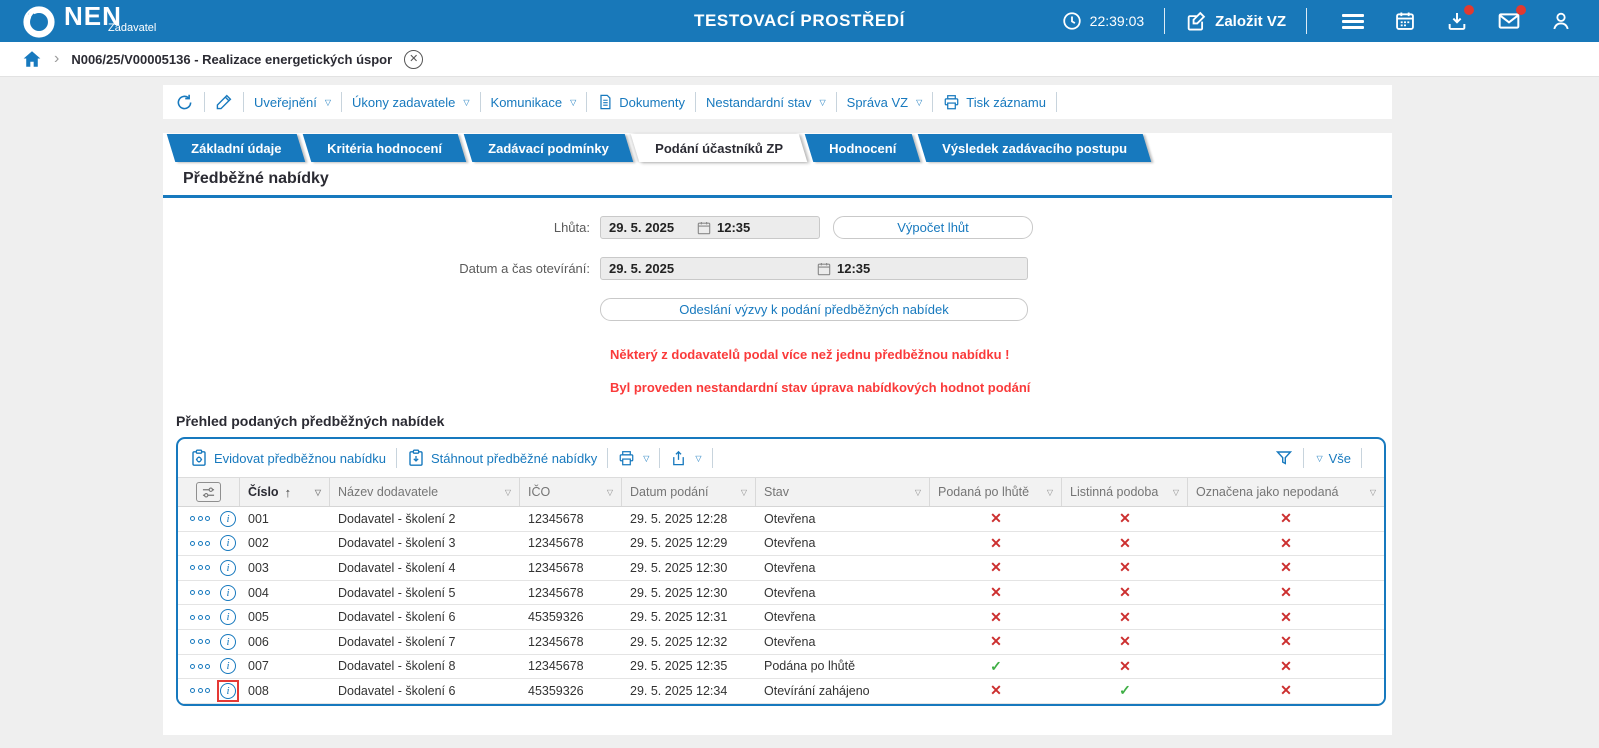  I want to click on header-ico: IČO ▽, so click(571, 492).